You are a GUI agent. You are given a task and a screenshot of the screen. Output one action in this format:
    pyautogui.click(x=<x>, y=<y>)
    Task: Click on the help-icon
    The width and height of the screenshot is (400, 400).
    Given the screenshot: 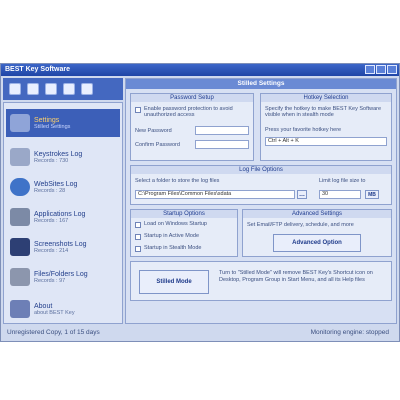 What is the action you would take?
    pyautogui.click(x=87, y=89)
    